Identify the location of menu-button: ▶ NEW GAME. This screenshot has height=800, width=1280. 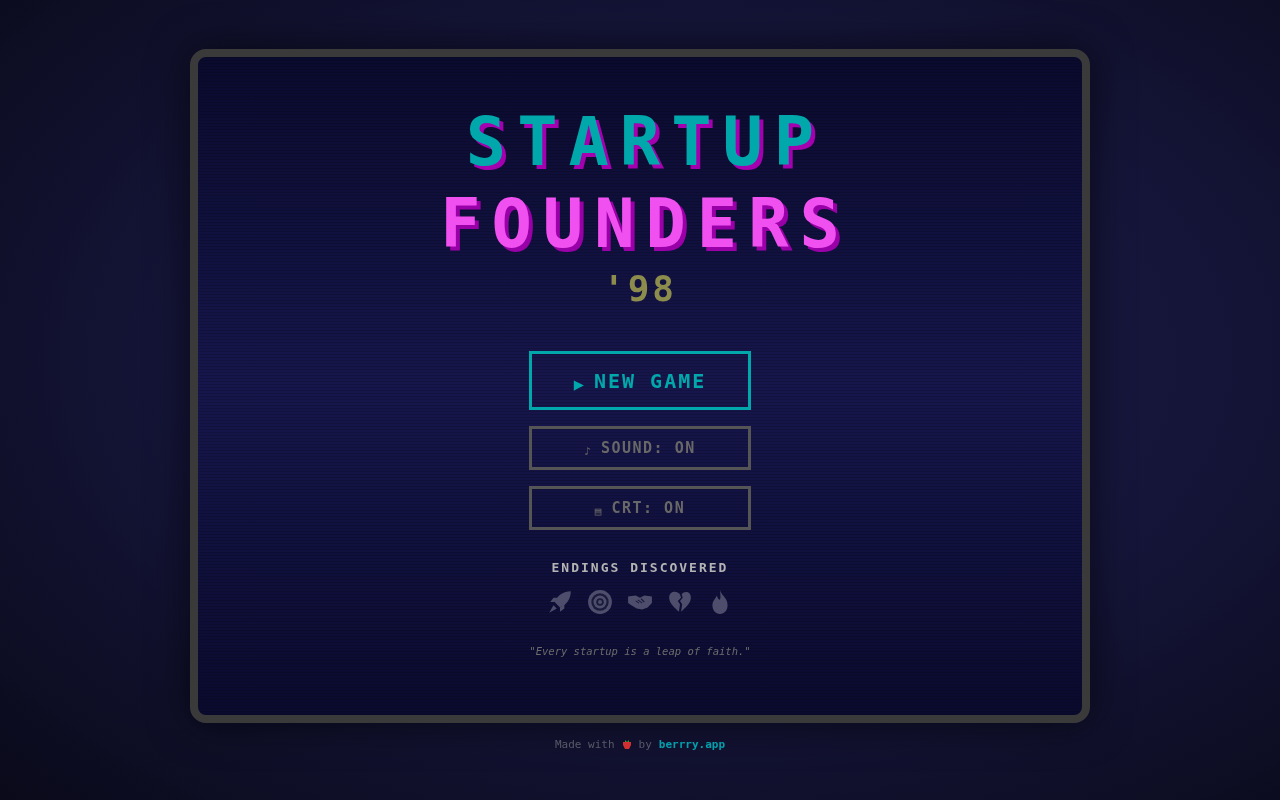
(640, 380).